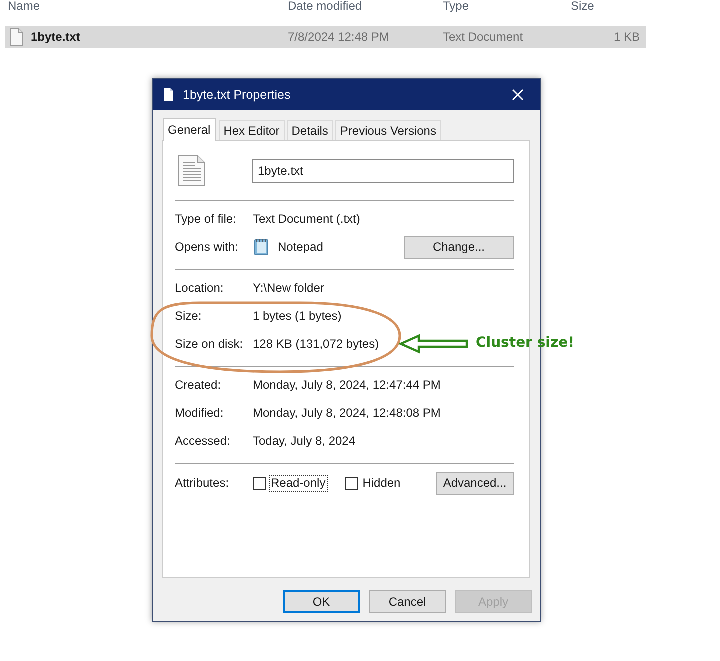 Image resolution: width=720 pixels, height=661 pixels. I want to click on tab: Details, so click(310, 130).